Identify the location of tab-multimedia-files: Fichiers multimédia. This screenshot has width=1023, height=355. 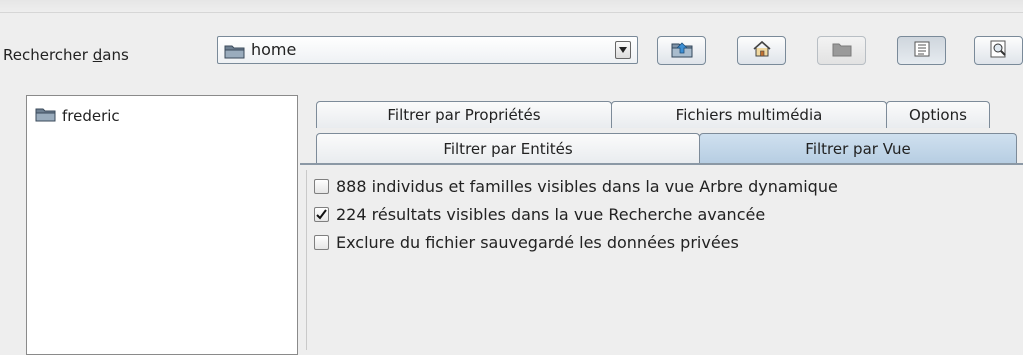
(749, 114).